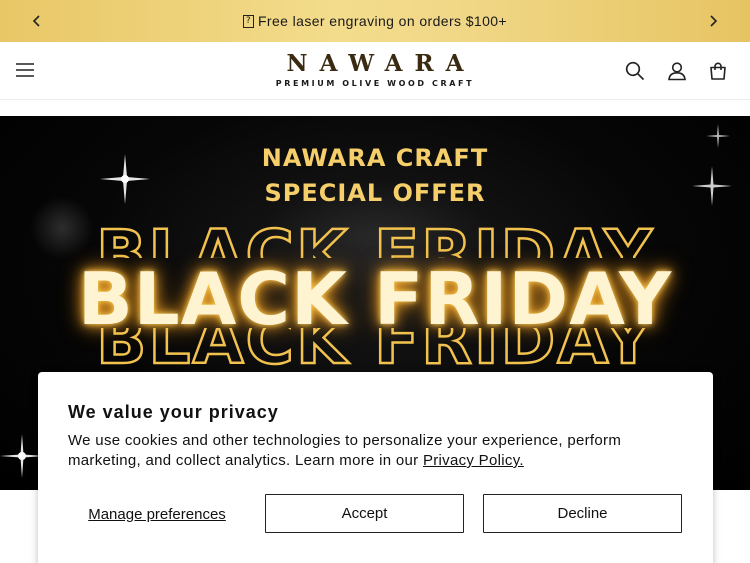  I want to click on user-icon, so click(677, 71).